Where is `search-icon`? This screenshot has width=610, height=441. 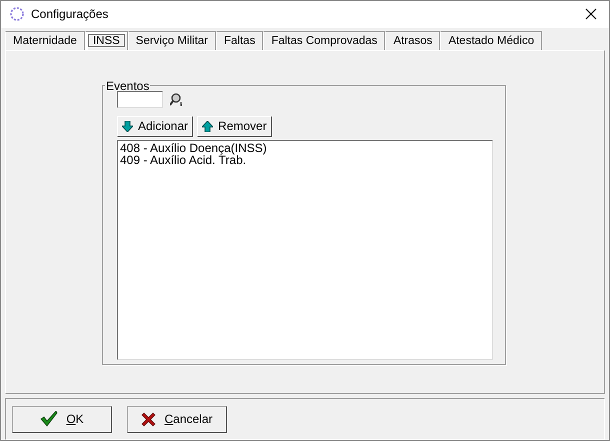 search-icon is located at coordinates (177, 99).